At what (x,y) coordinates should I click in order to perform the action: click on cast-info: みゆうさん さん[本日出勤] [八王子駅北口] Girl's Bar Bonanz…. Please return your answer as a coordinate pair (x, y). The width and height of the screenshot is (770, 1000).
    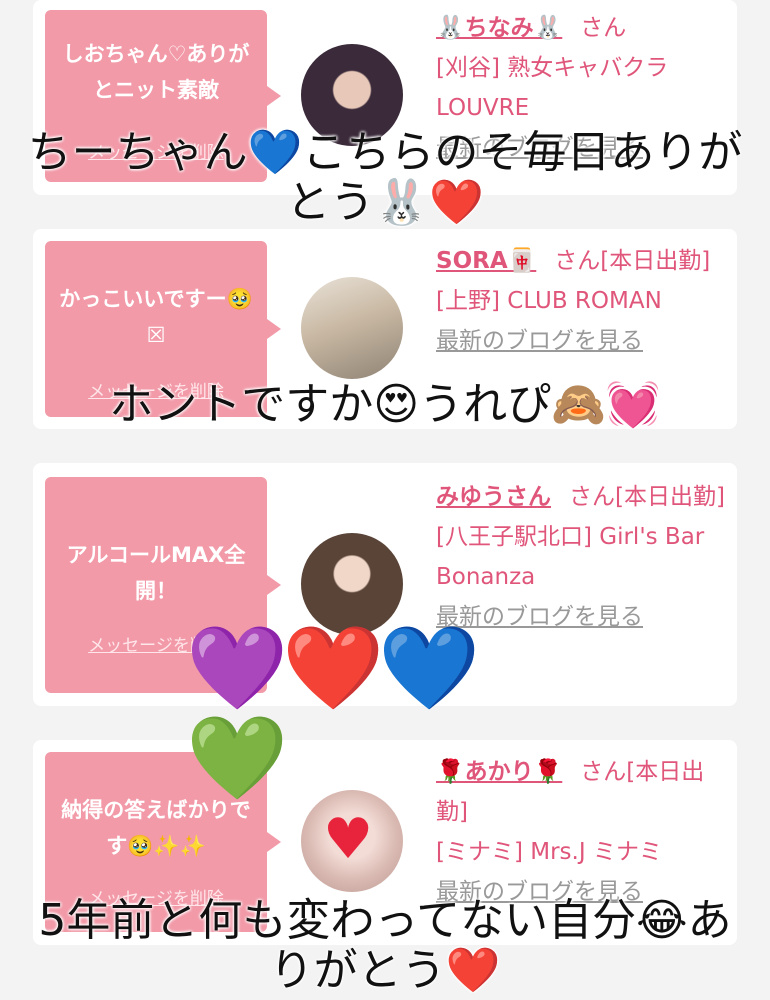
    Looking at the image, I should click on (581, 557).